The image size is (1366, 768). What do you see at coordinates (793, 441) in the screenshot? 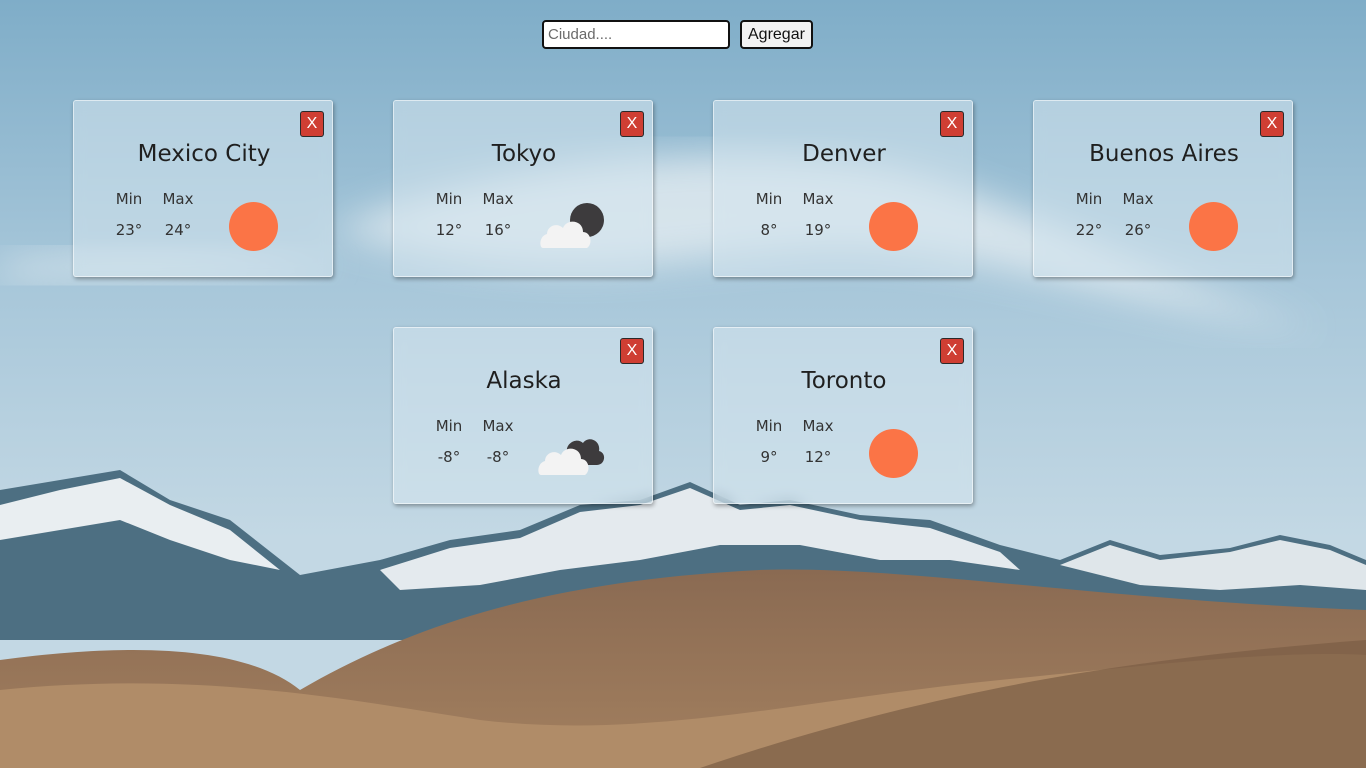
I see `temperature-range: Min Max 9° 12°` at bounding box center [793, 441].